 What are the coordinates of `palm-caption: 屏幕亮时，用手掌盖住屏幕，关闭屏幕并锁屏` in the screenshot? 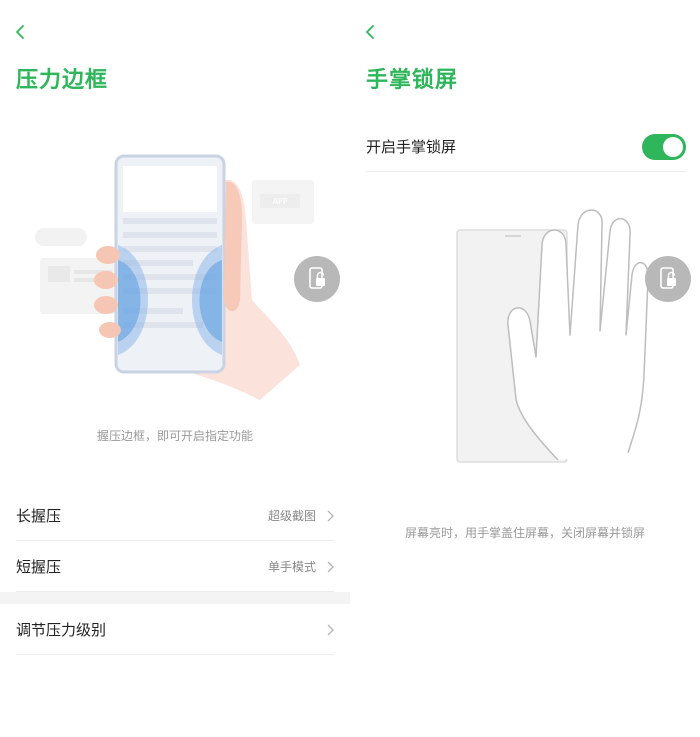 It's located at (524, 533).